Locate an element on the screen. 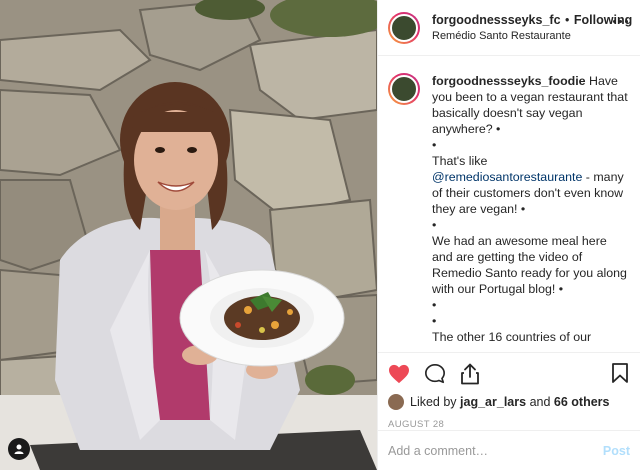 The image size is (640, 470). post-date: AUGUST 28 is located at coordinates (509, 424).